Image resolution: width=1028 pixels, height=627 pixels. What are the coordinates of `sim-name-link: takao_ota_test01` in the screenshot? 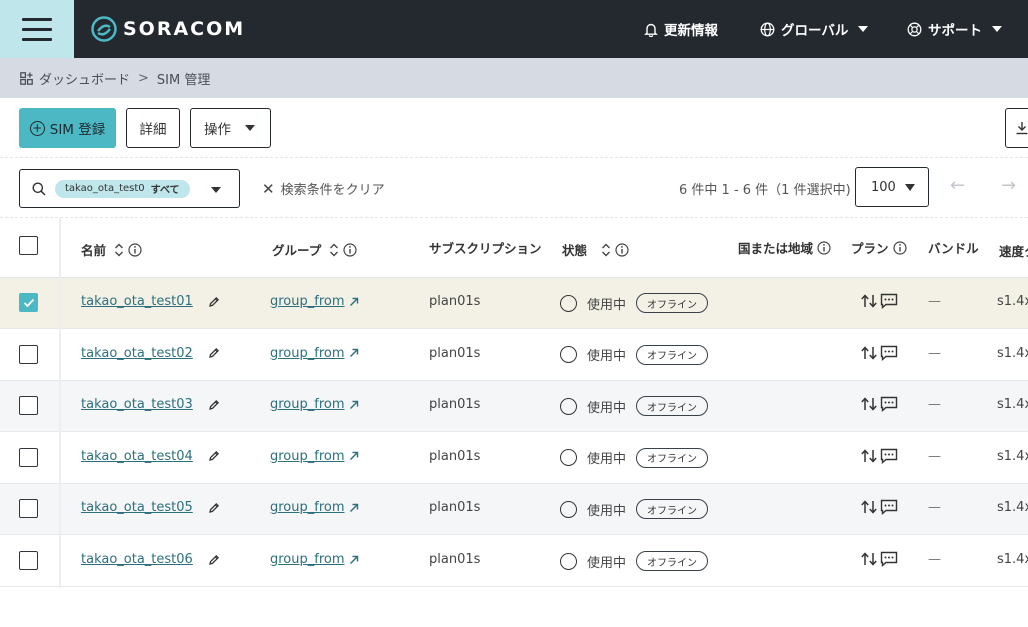 It's located at (137, 301).